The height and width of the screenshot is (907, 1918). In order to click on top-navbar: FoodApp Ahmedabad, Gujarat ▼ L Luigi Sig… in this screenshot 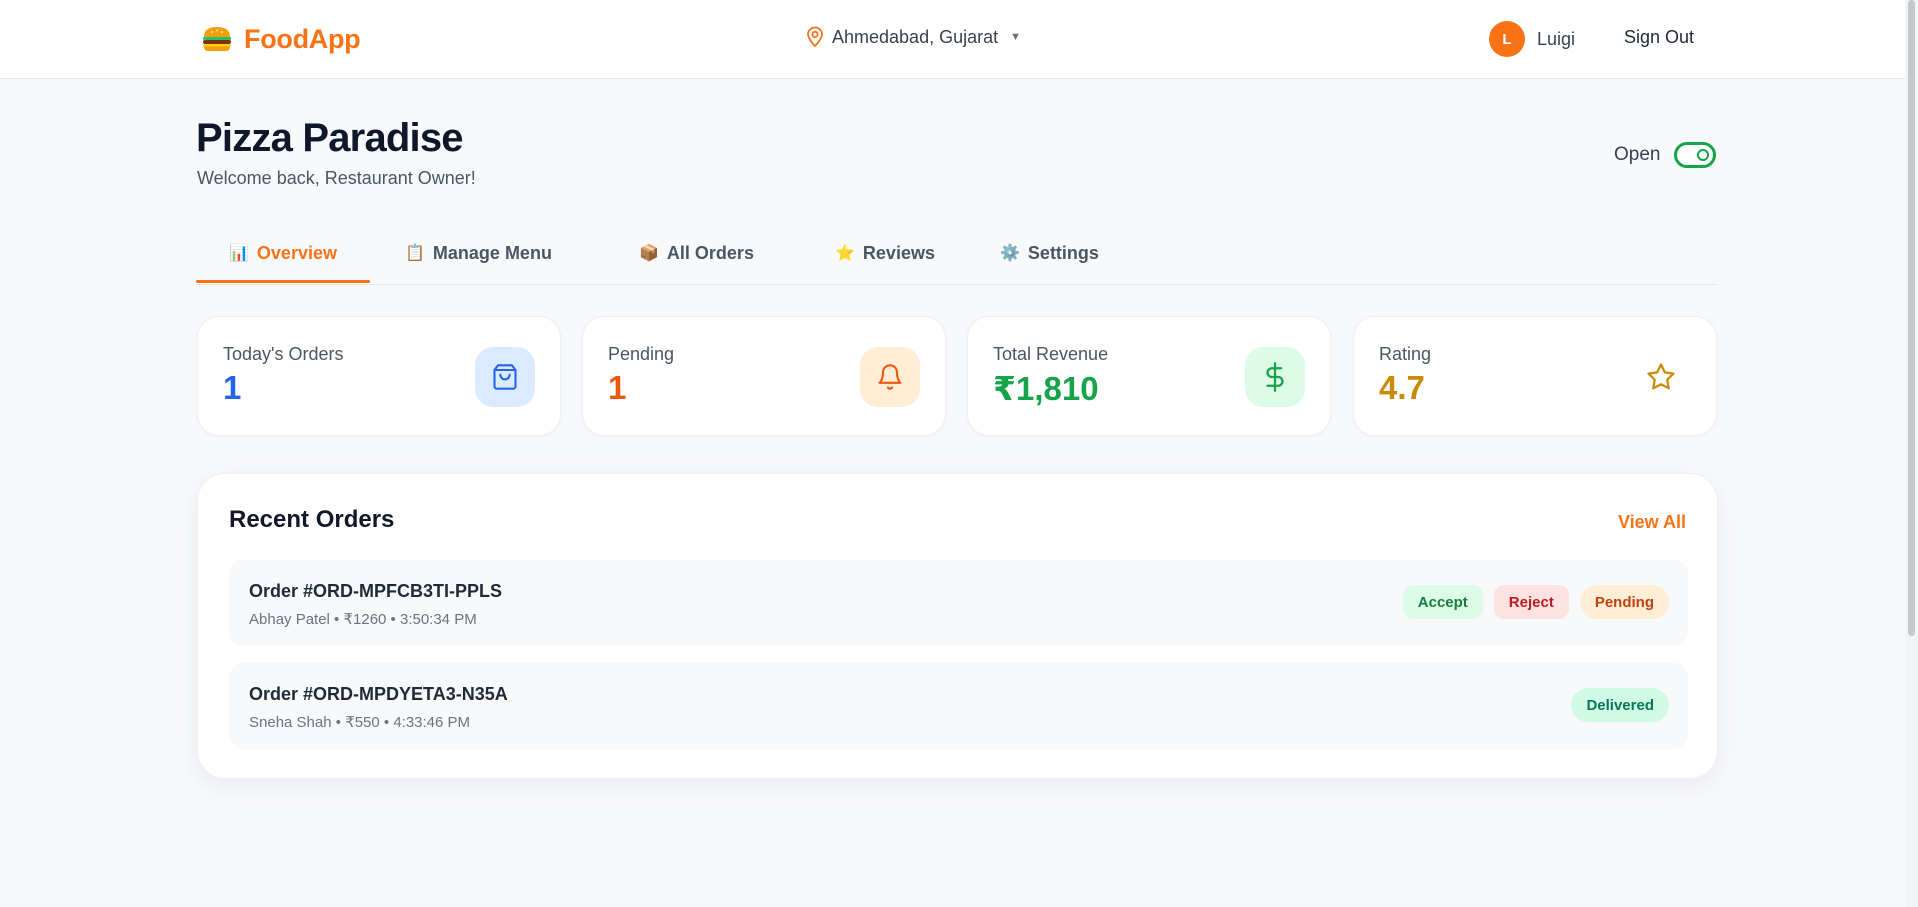, I will do `click(959, 39)`.